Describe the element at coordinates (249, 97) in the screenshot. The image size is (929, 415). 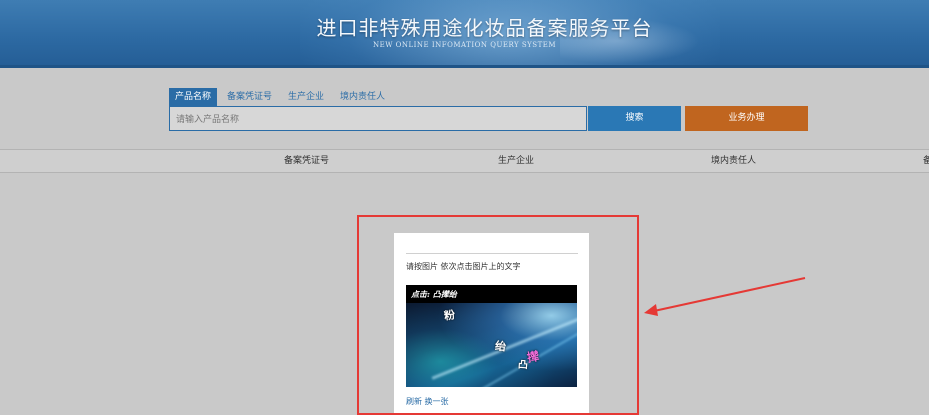
I see `tab-record-number: 备案凭证号` at that location.